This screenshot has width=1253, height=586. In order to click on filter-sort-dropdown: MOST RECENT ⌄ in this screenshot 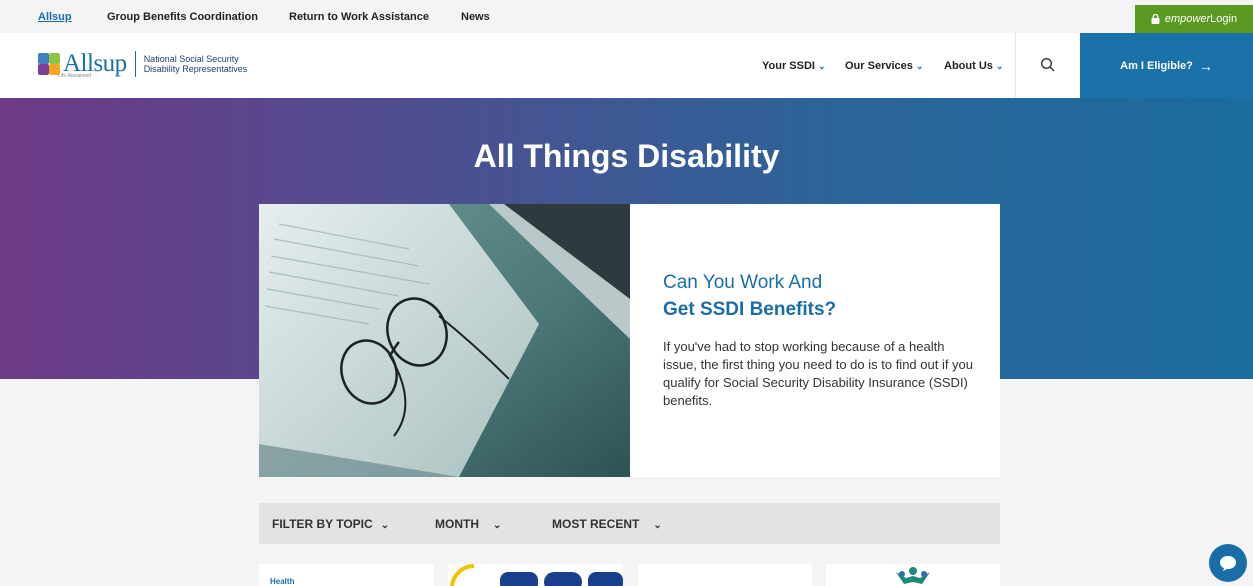, I will do `click(607, 524)`.